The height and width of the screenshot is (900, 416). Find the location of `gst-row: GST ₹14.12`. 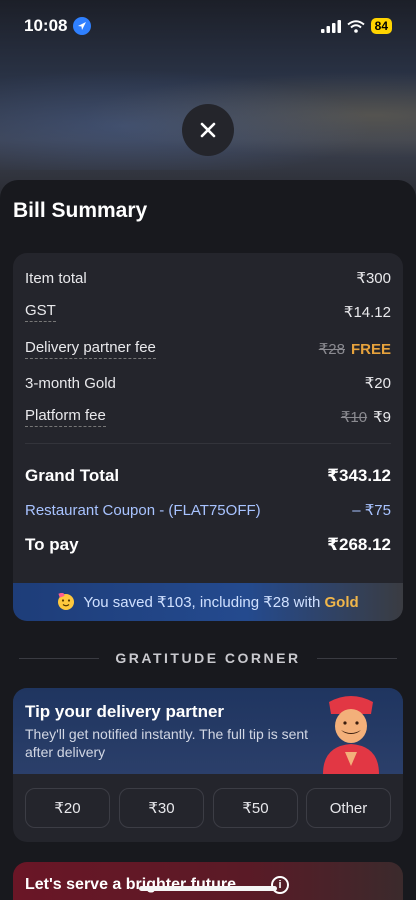

gst-row: GST ₹14.12 is located at coordinates (208, 312).